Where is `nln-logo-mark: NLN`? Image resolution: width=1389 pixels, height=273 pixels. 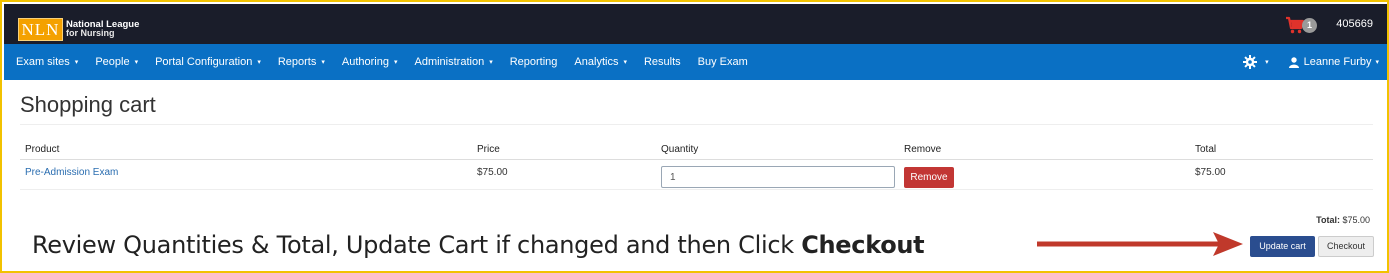 nln-logo-mark: NLN is located at coordinates (40, 29).